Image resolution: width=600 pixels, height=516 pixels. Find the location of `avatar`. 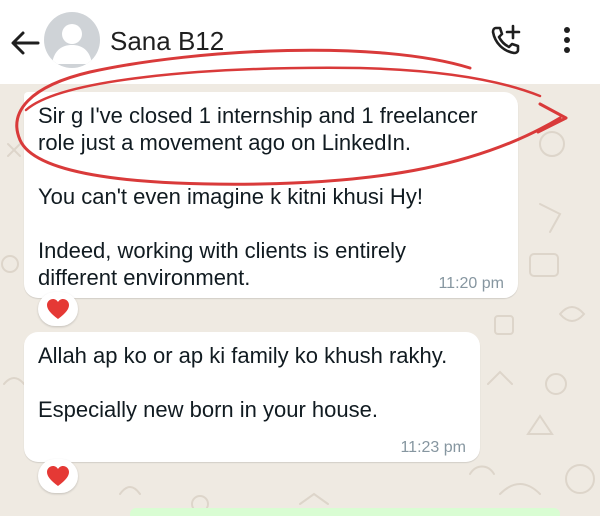

avatar is located at coordinates (72, 40).